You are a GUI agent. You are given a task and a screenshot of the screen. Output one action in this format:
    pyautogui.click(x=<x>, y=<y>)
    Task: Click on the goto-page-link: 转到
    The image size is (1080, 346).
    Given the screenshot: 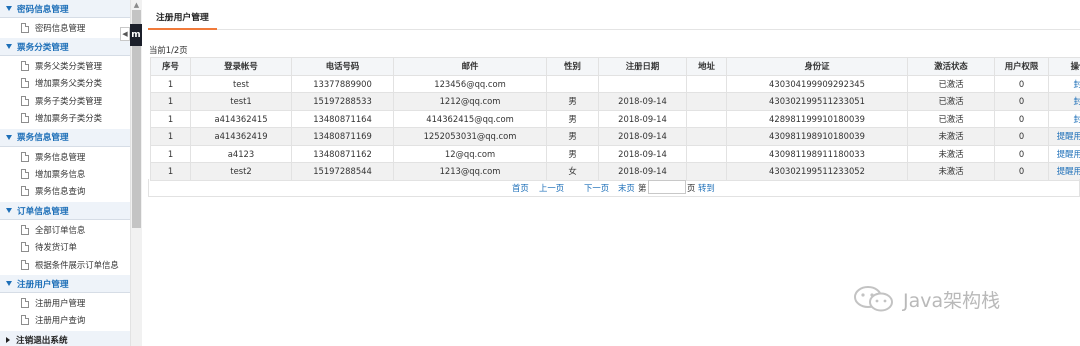 What is the action you would take?
    pyautogui.click(x=706, y=188)
    